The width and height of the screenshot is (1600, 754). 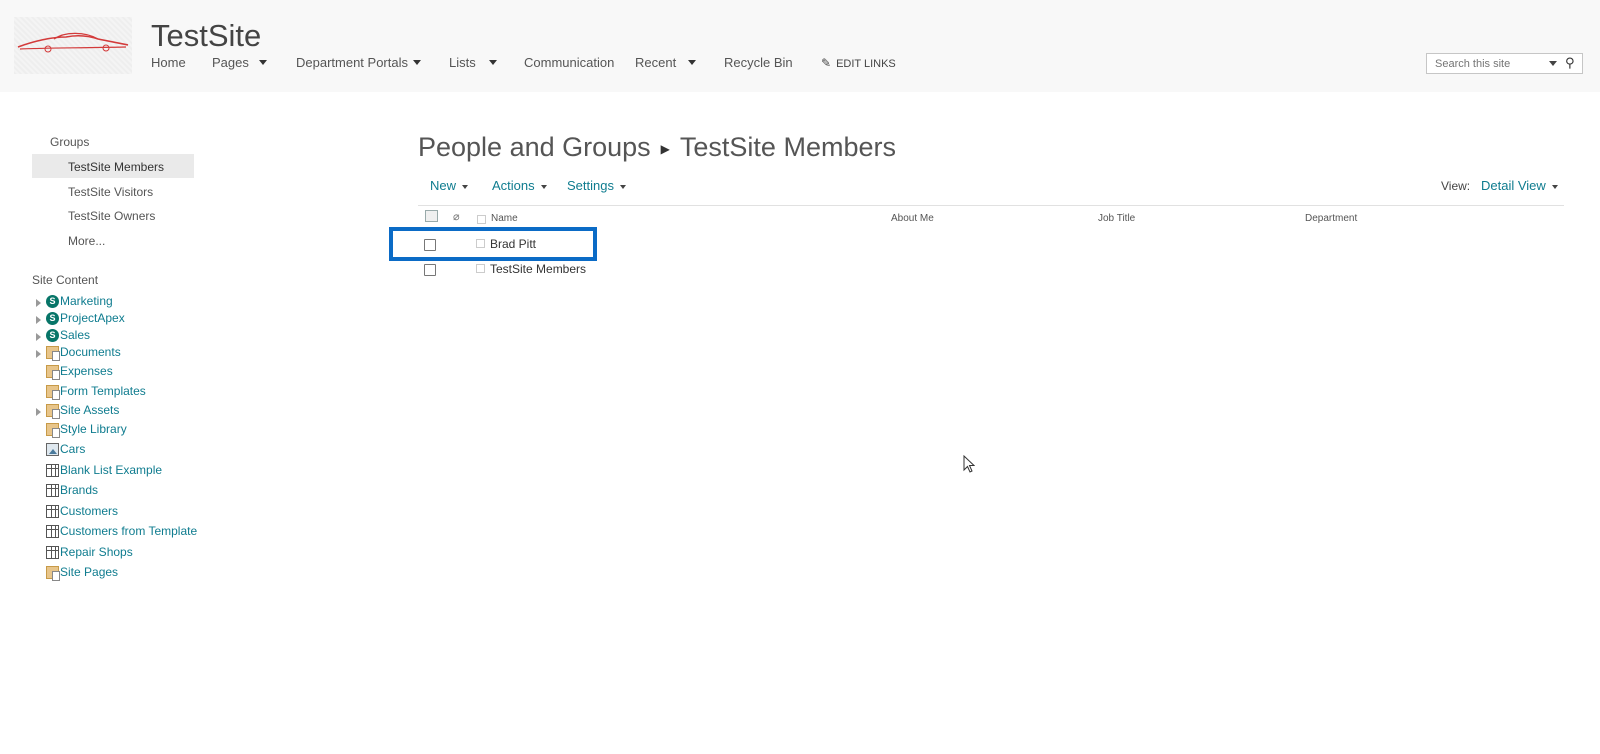 What do you see at coordinates (692, 62) in the screenshot?
I see `nav-recent-chevron-down-icon` at bounding box center [692, 62].